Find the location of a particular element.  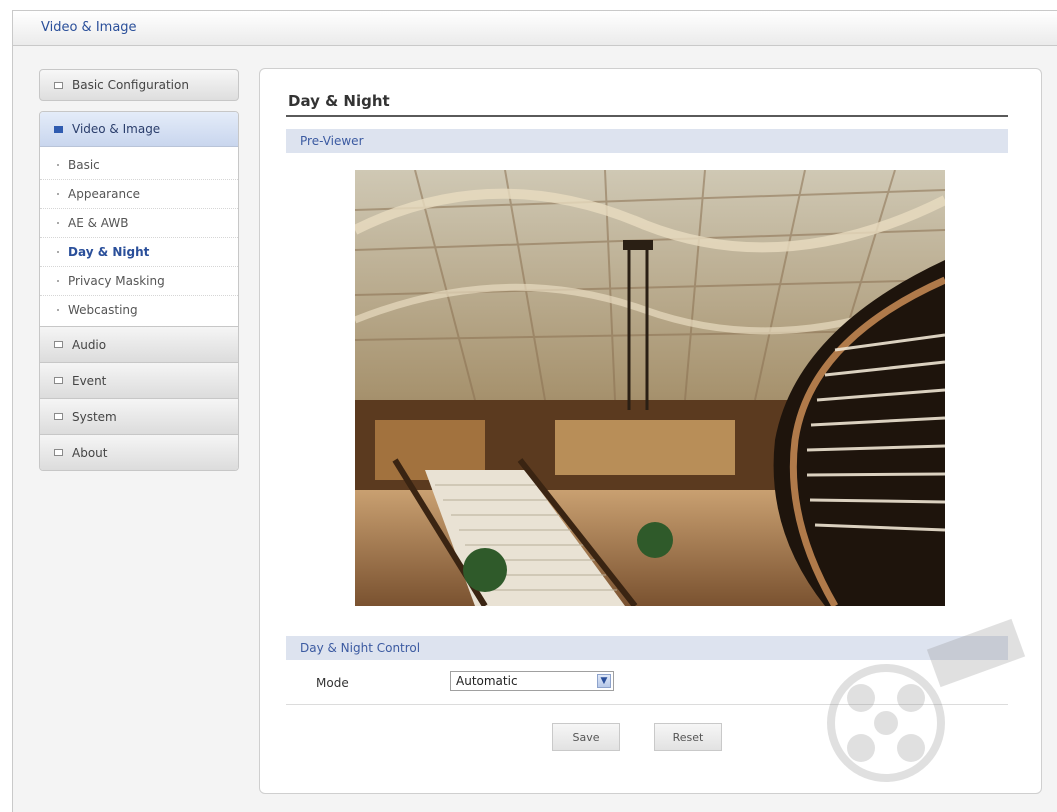

section-header-pre-viewer: Pre-Viewer is located at coordinates (647, 141).